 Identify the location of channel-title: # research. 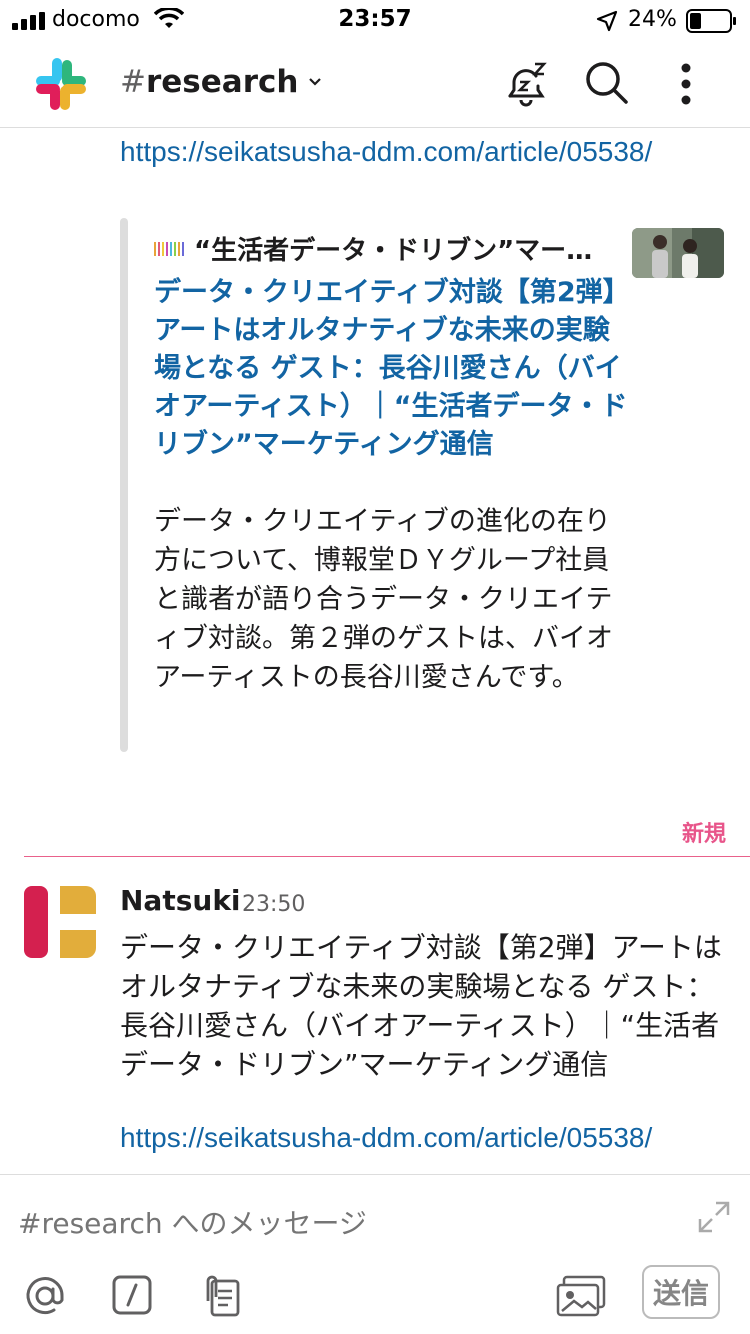
(221, 82).